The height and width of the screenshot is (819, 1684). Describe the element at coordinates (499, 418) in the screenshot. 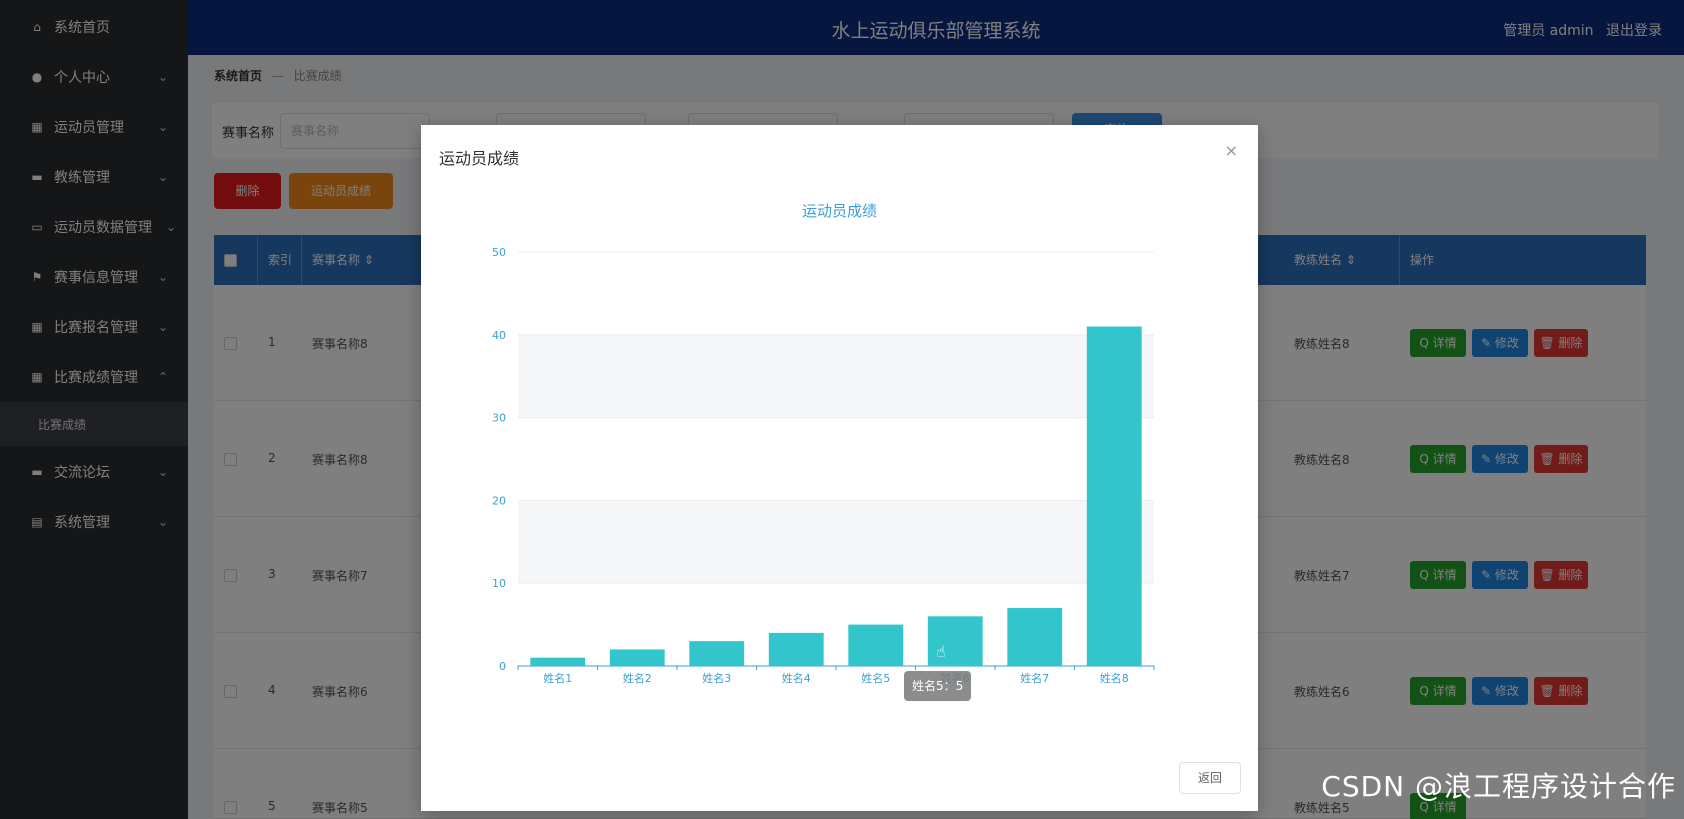

I see `y-tick-label: 30` at that location.